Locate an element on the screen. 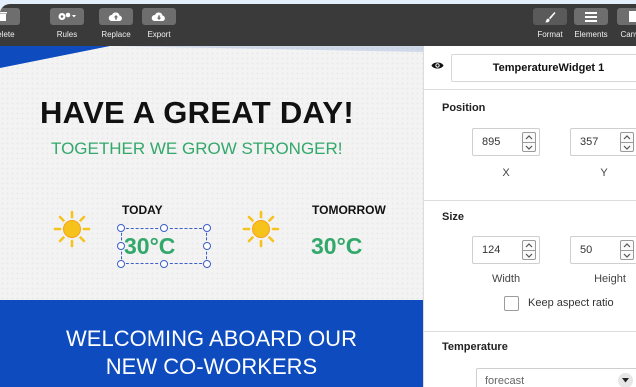  replace-button: Replace is located at coordinates (116, 25).